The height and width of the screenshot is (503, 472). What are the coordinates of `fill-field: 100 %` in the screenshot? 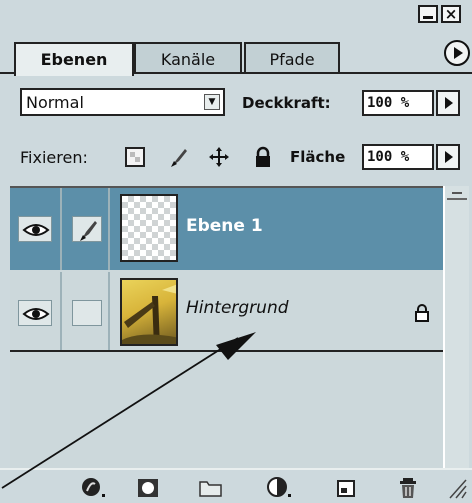 It's located at (398, 157).